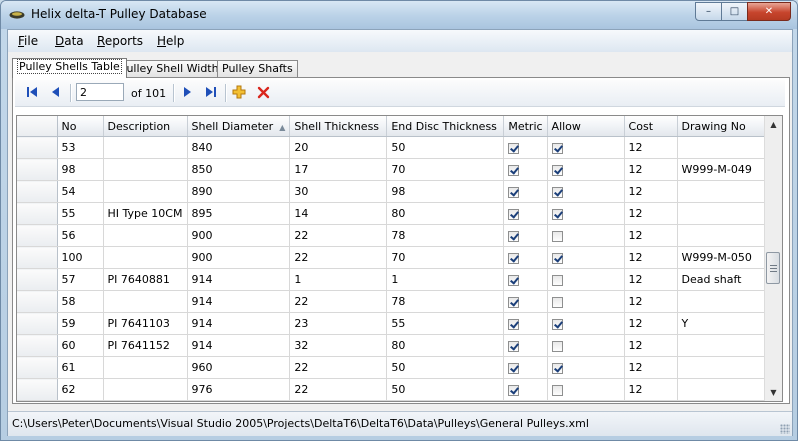 The width and height of the screenshot is (798, 441). I want to click on cell-drawing-no: Y, so click(723, 323).